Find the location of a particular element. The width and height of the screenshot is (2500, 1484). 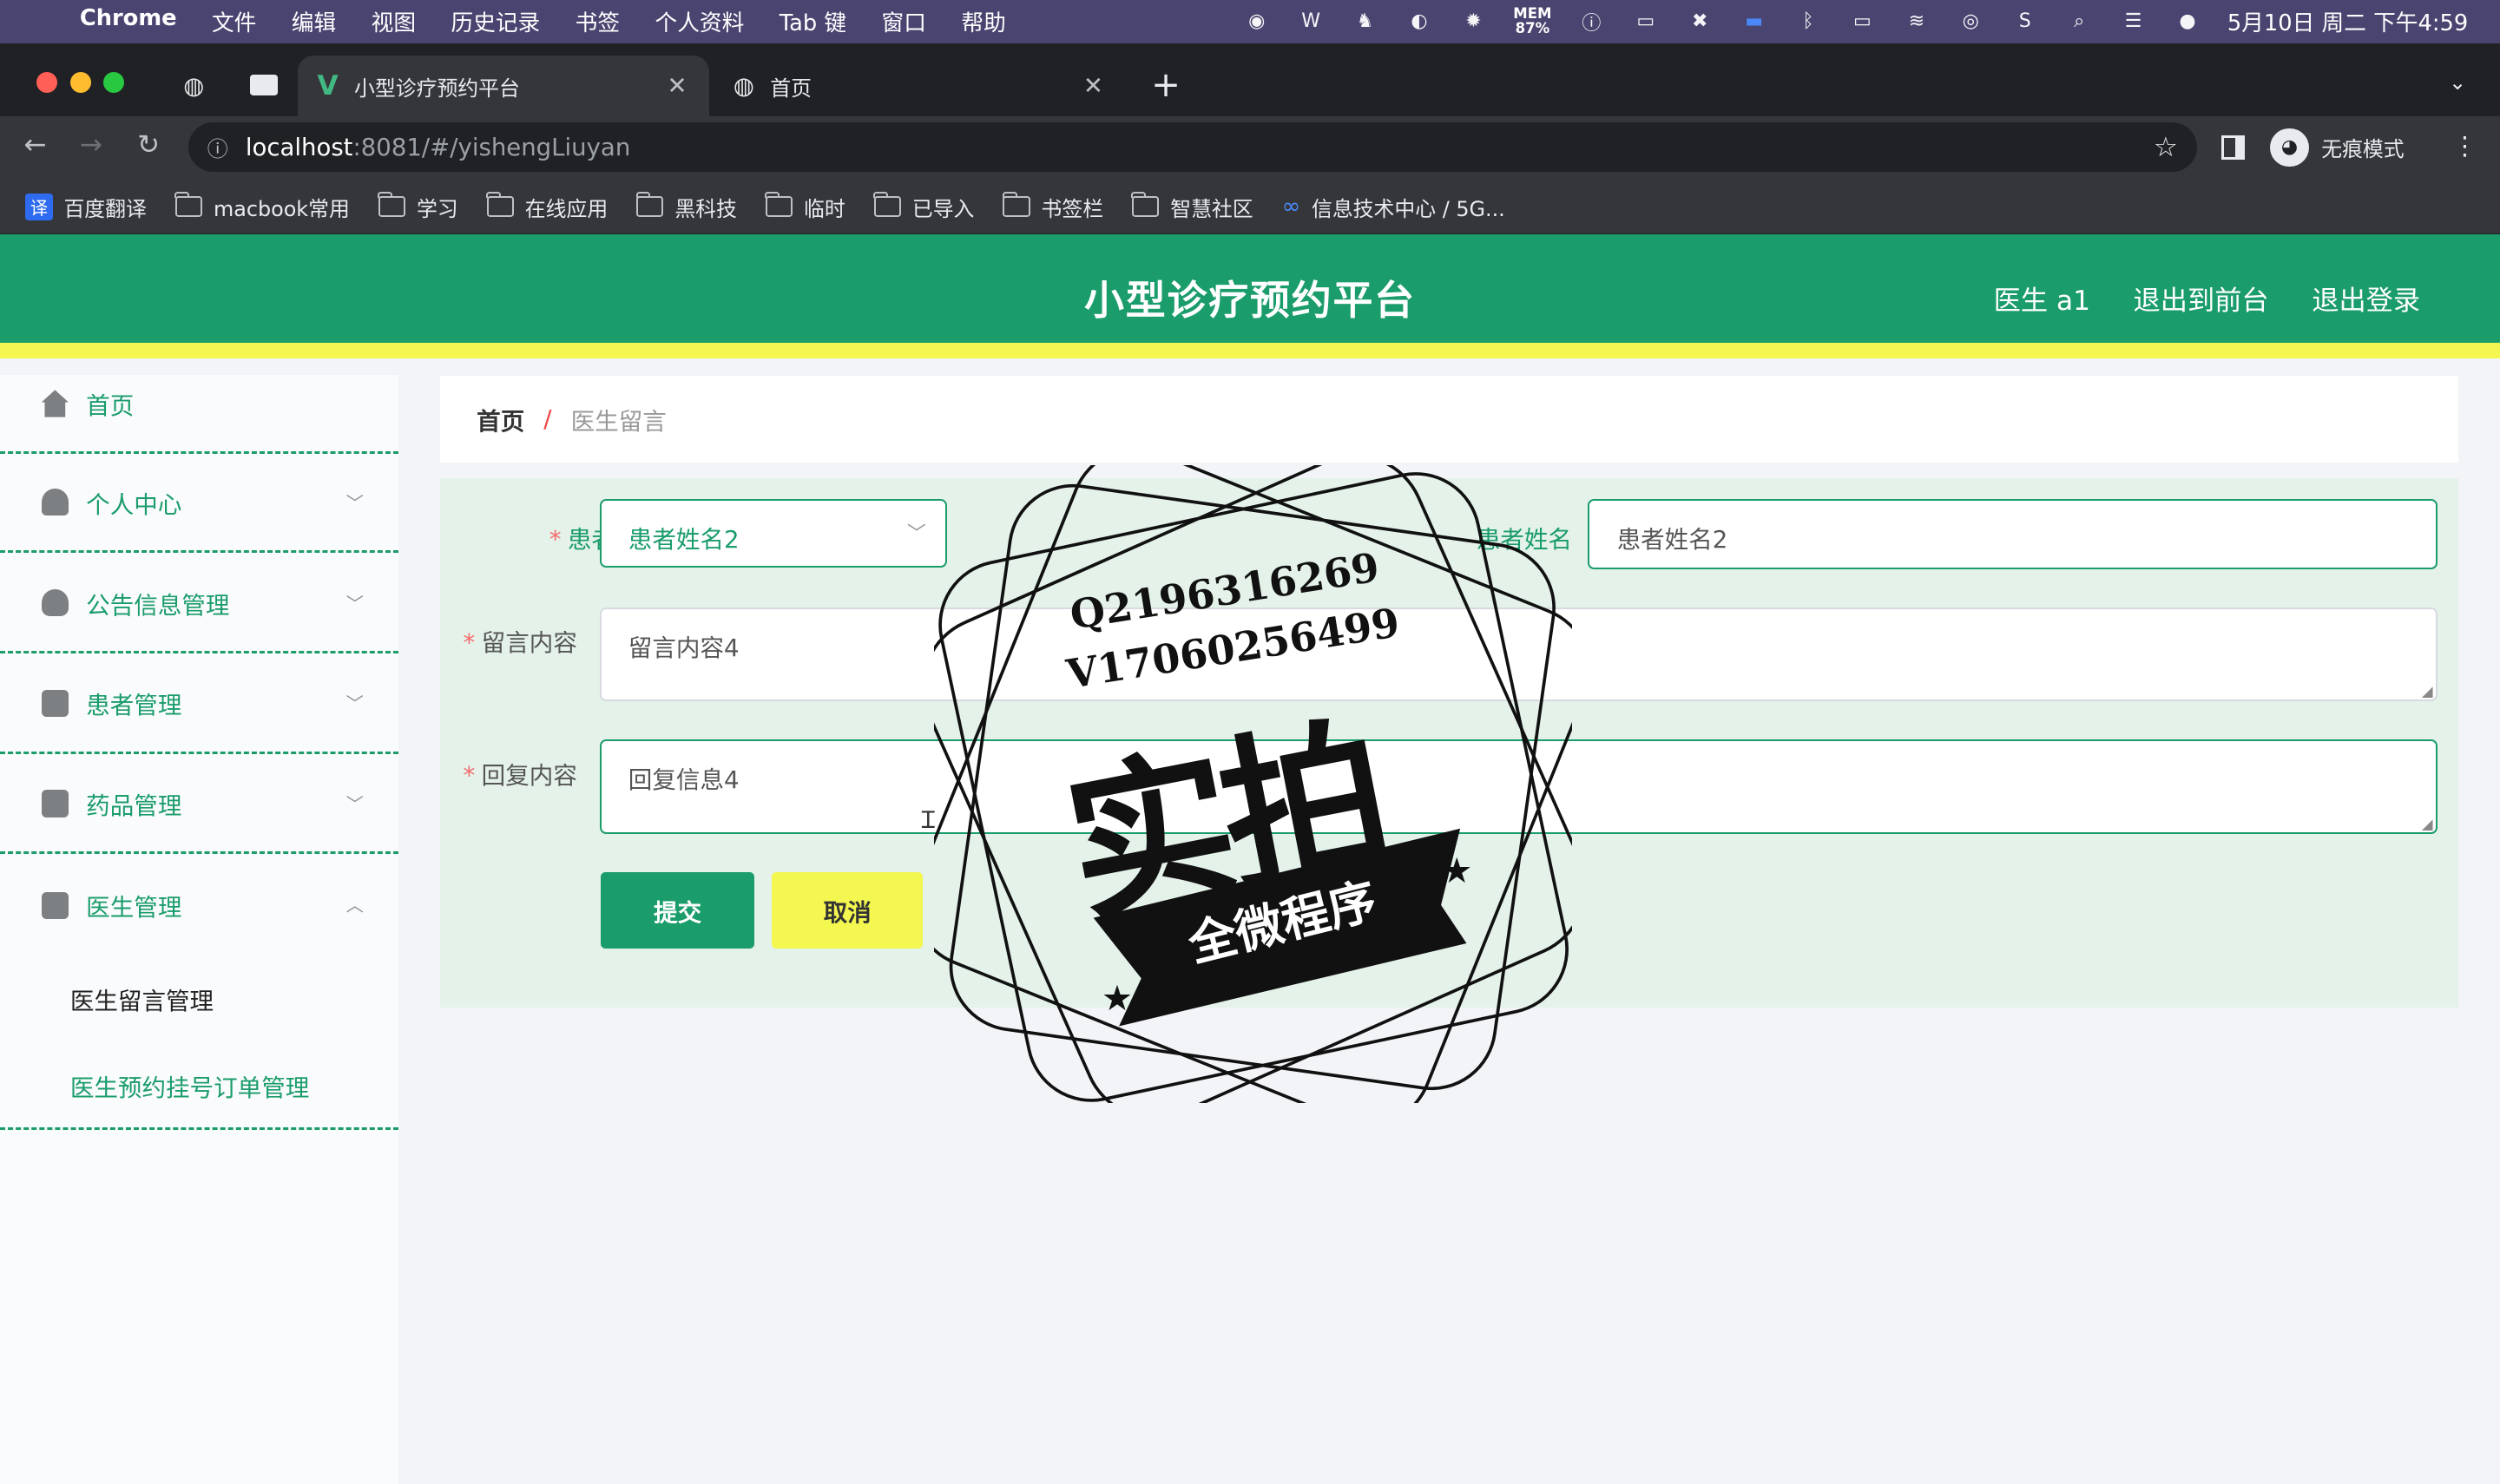

menu-app-name: Chrome is located at coordinates (128, 21).